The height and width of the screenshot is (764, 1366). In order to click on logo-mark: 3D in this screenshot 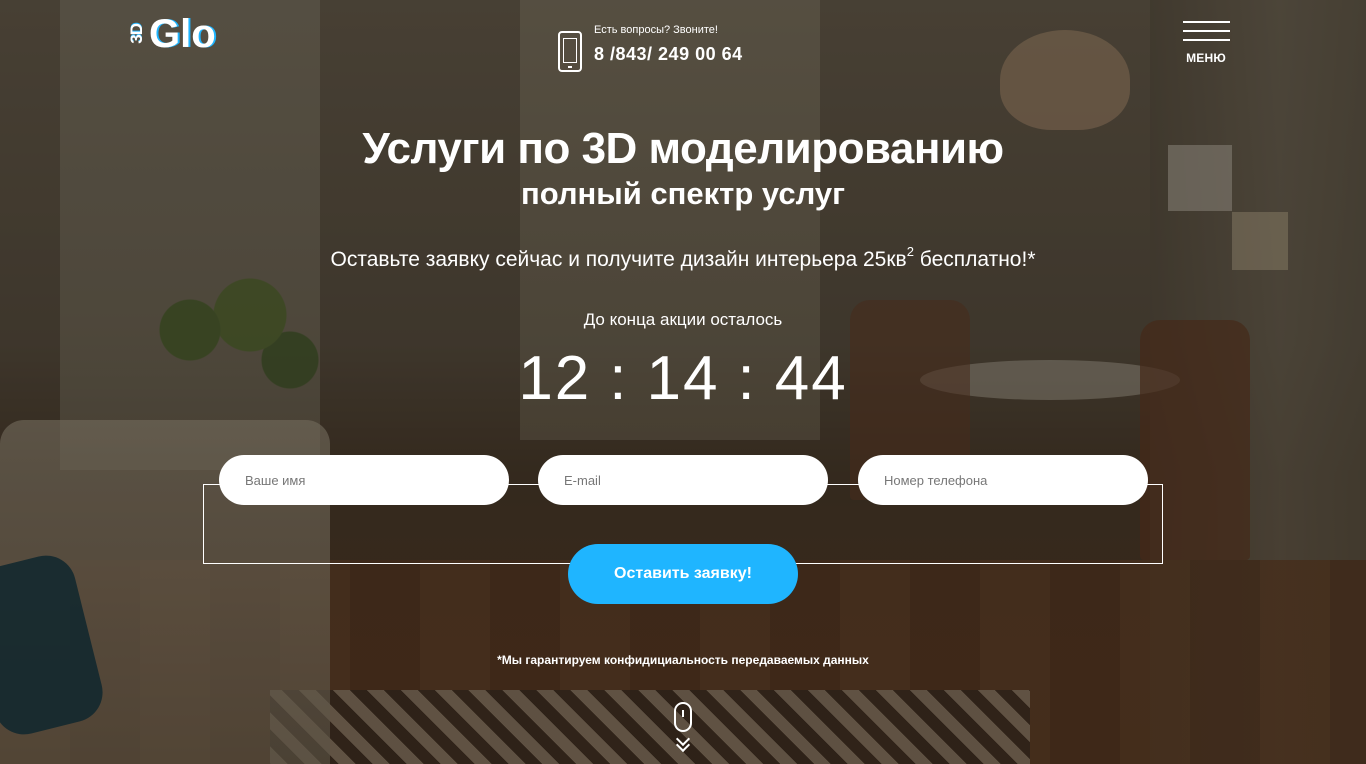, I will do `click(136, 34)`.